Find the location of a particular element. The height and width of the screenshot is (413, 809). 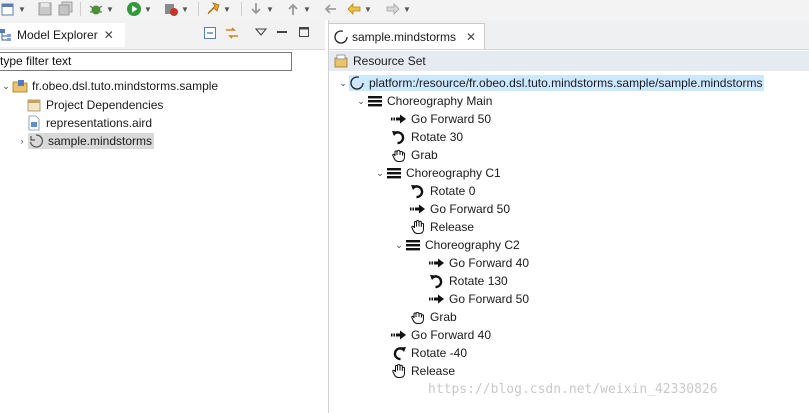

tab-model-explorer: Model Explorer ✕ is located at coordinates (62, 35).